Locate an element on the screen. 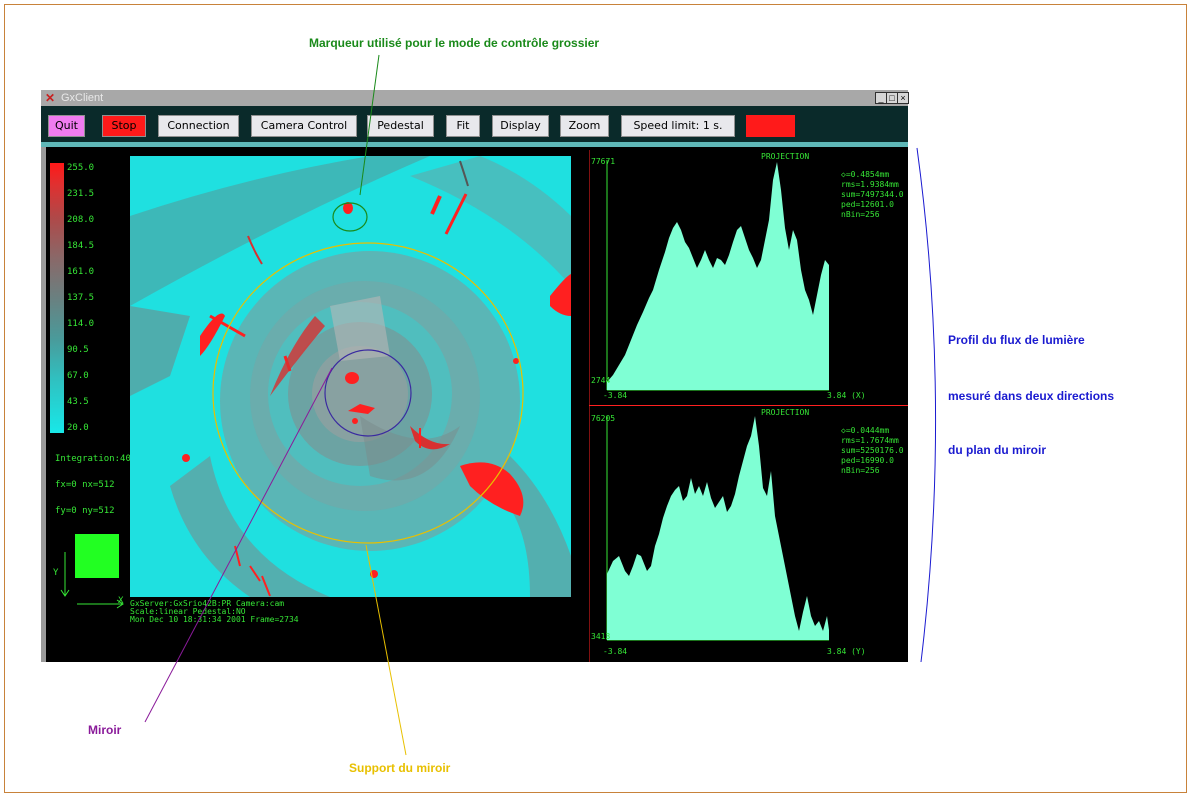 The image size is (1191, 797). display-button: Display is located at coordinates (520, 126).